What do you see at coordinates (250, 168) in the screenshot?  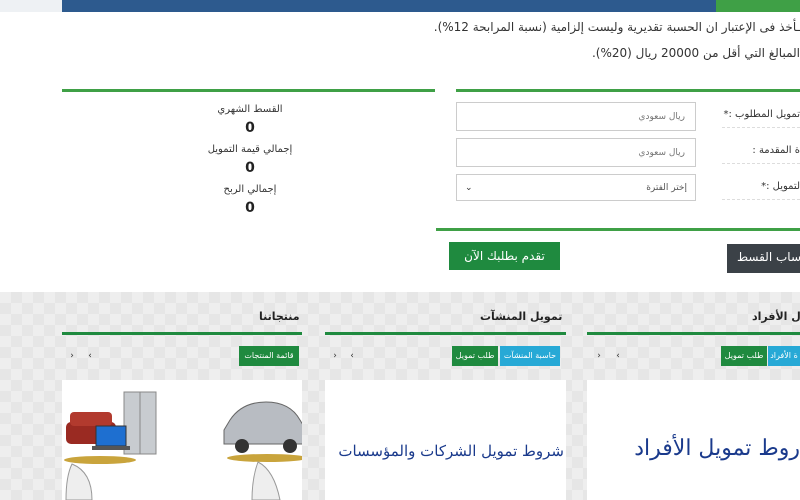 I see `total-financing-value: 0` at bounding box center [250, 168].